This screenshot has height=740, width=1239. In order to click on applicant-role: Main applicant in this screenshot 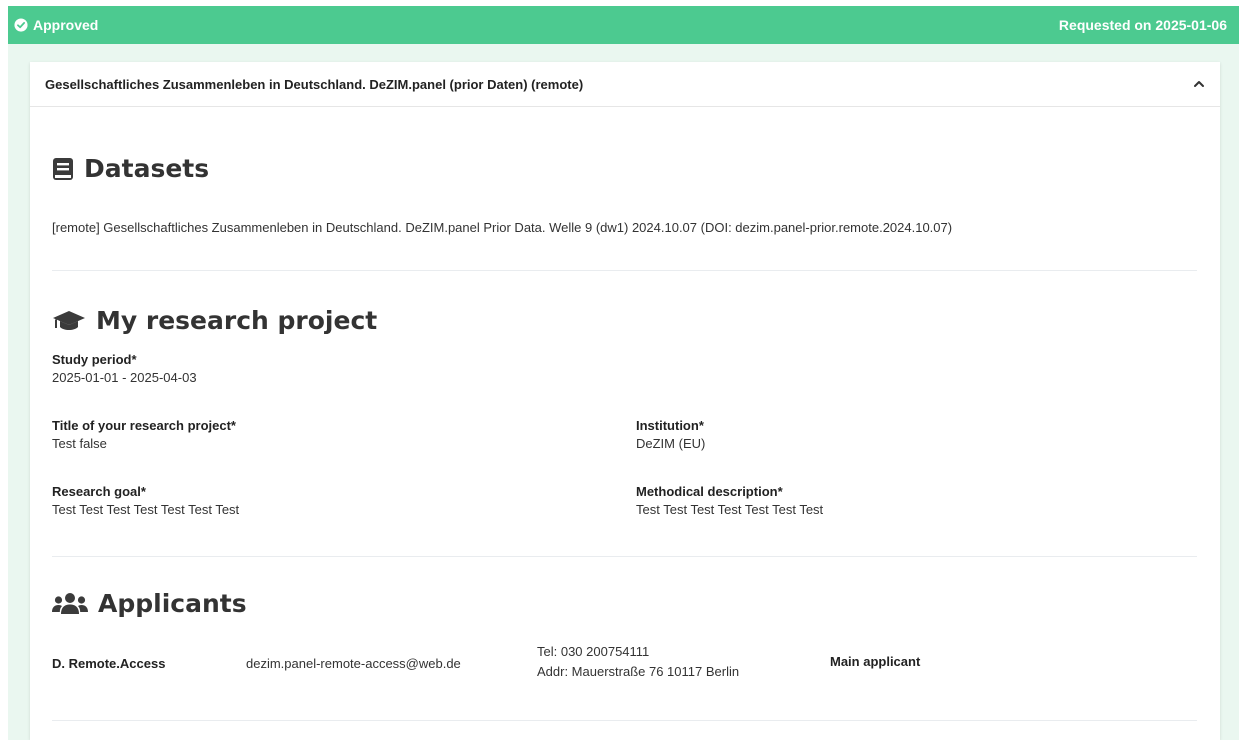, I will do `click(875, 661)`.